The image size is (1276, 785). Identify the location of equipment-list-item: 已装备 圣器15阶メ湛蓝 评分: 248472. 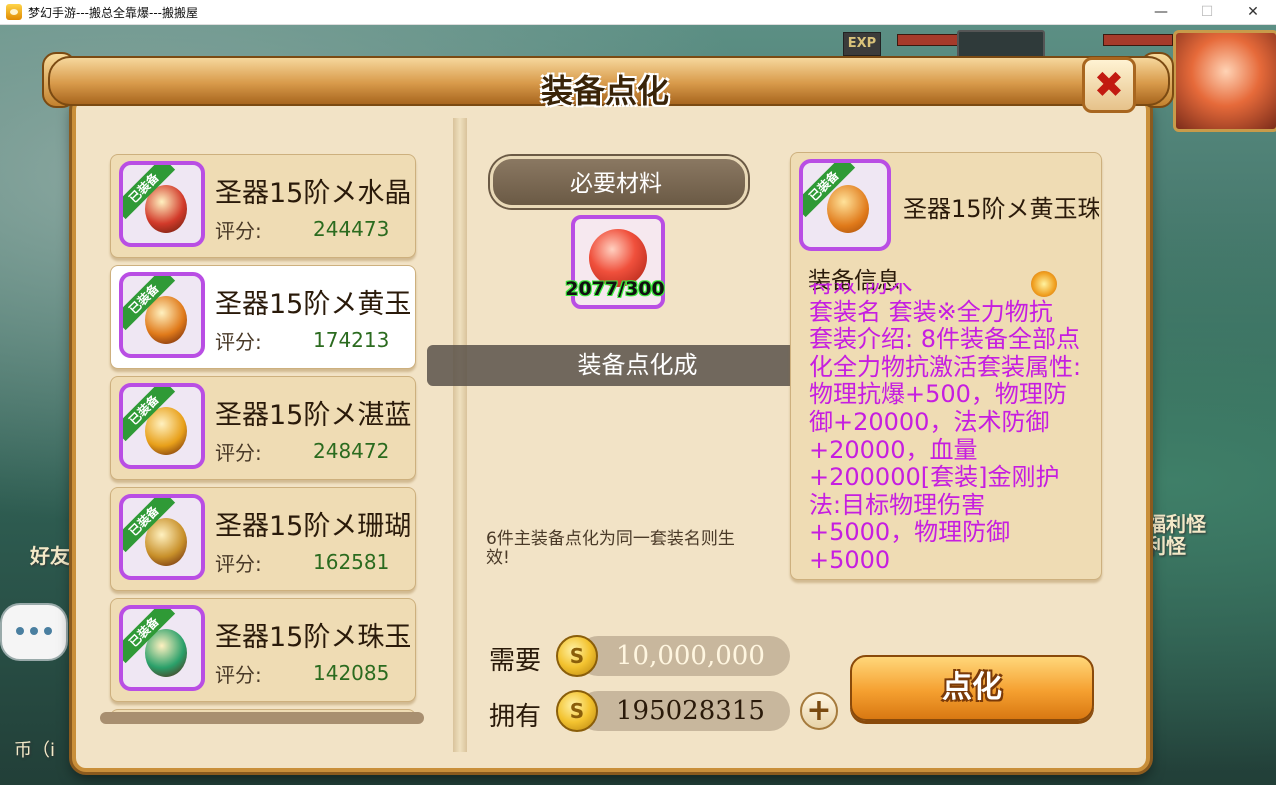
(263, 428).